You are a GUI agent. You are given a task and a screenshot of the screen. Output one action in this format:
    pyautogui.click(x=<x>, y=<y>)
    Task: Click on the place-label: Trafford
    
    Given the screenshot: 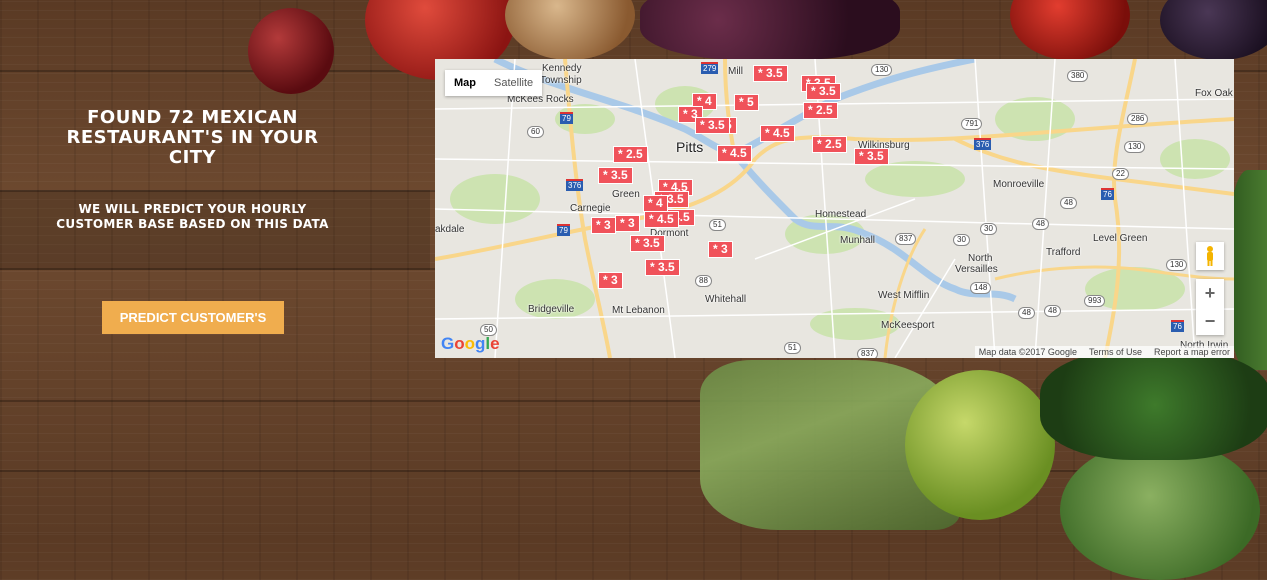 What is the action you would take?
    pyautogui.click(x=1063, y=252)
    